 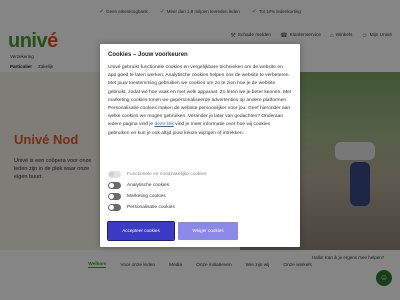 What do you see at coordinates (114, 196) in the screenshot?
I see `marketing-switch` at bounding box center [114, 196].